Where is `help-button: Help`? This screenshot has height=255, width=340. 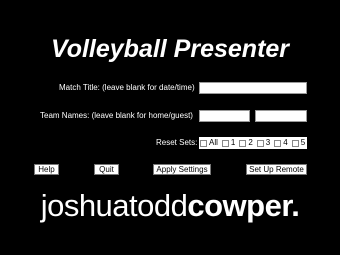 help-button: Help is located at coordinates (46, 169).